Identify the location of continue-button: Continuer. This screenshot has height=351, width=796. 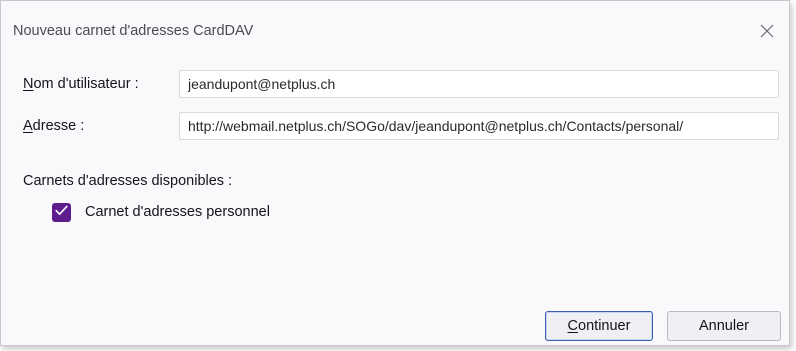
(599, 326).